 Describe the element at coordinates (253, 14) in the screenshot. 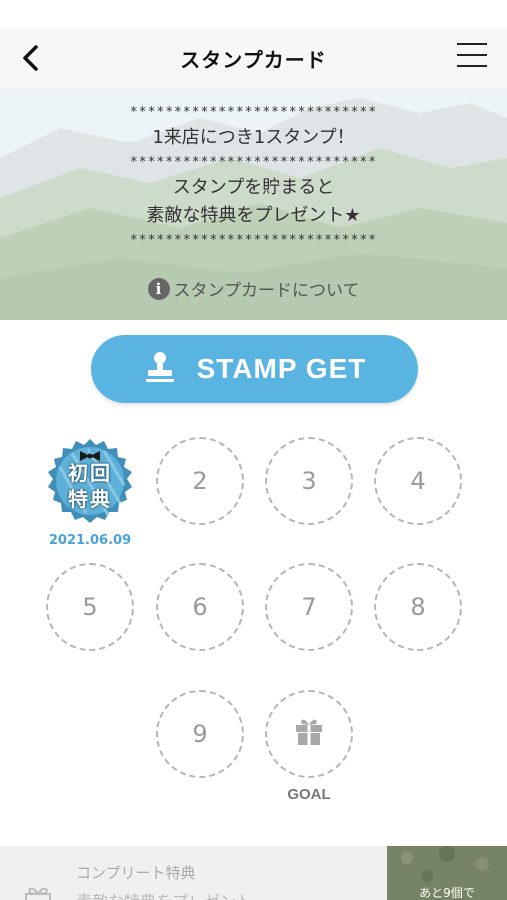

I see `status-bar` at that location.